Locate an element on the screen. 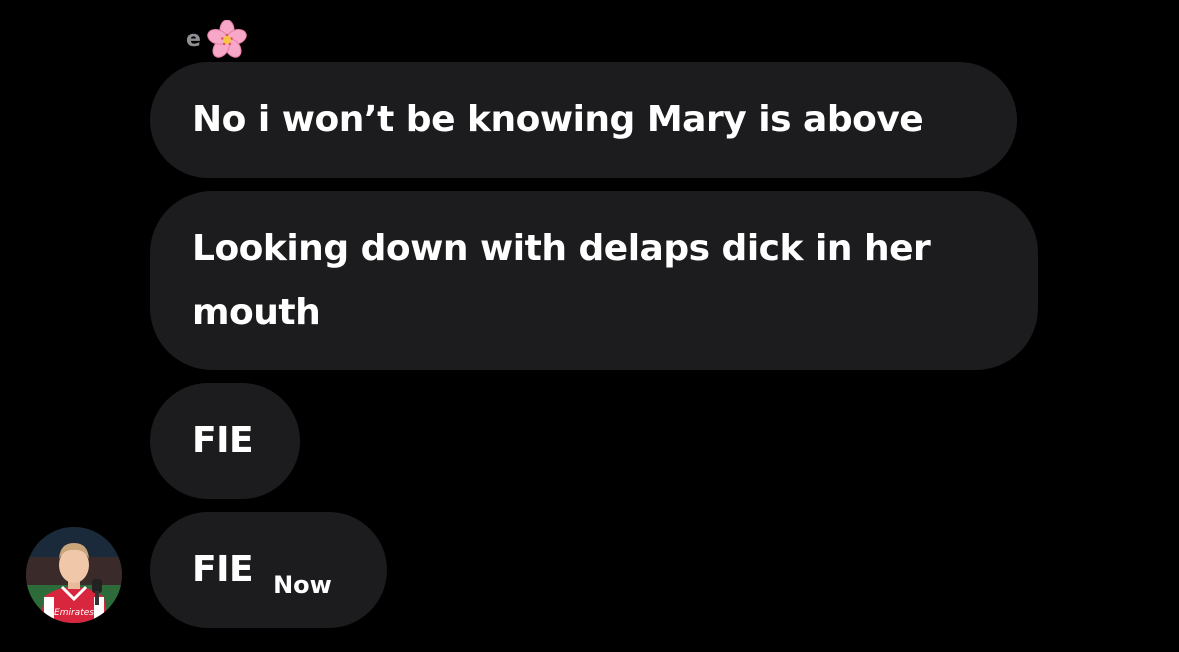  avatar-image: Emirates is located at coordinates (74, 575).